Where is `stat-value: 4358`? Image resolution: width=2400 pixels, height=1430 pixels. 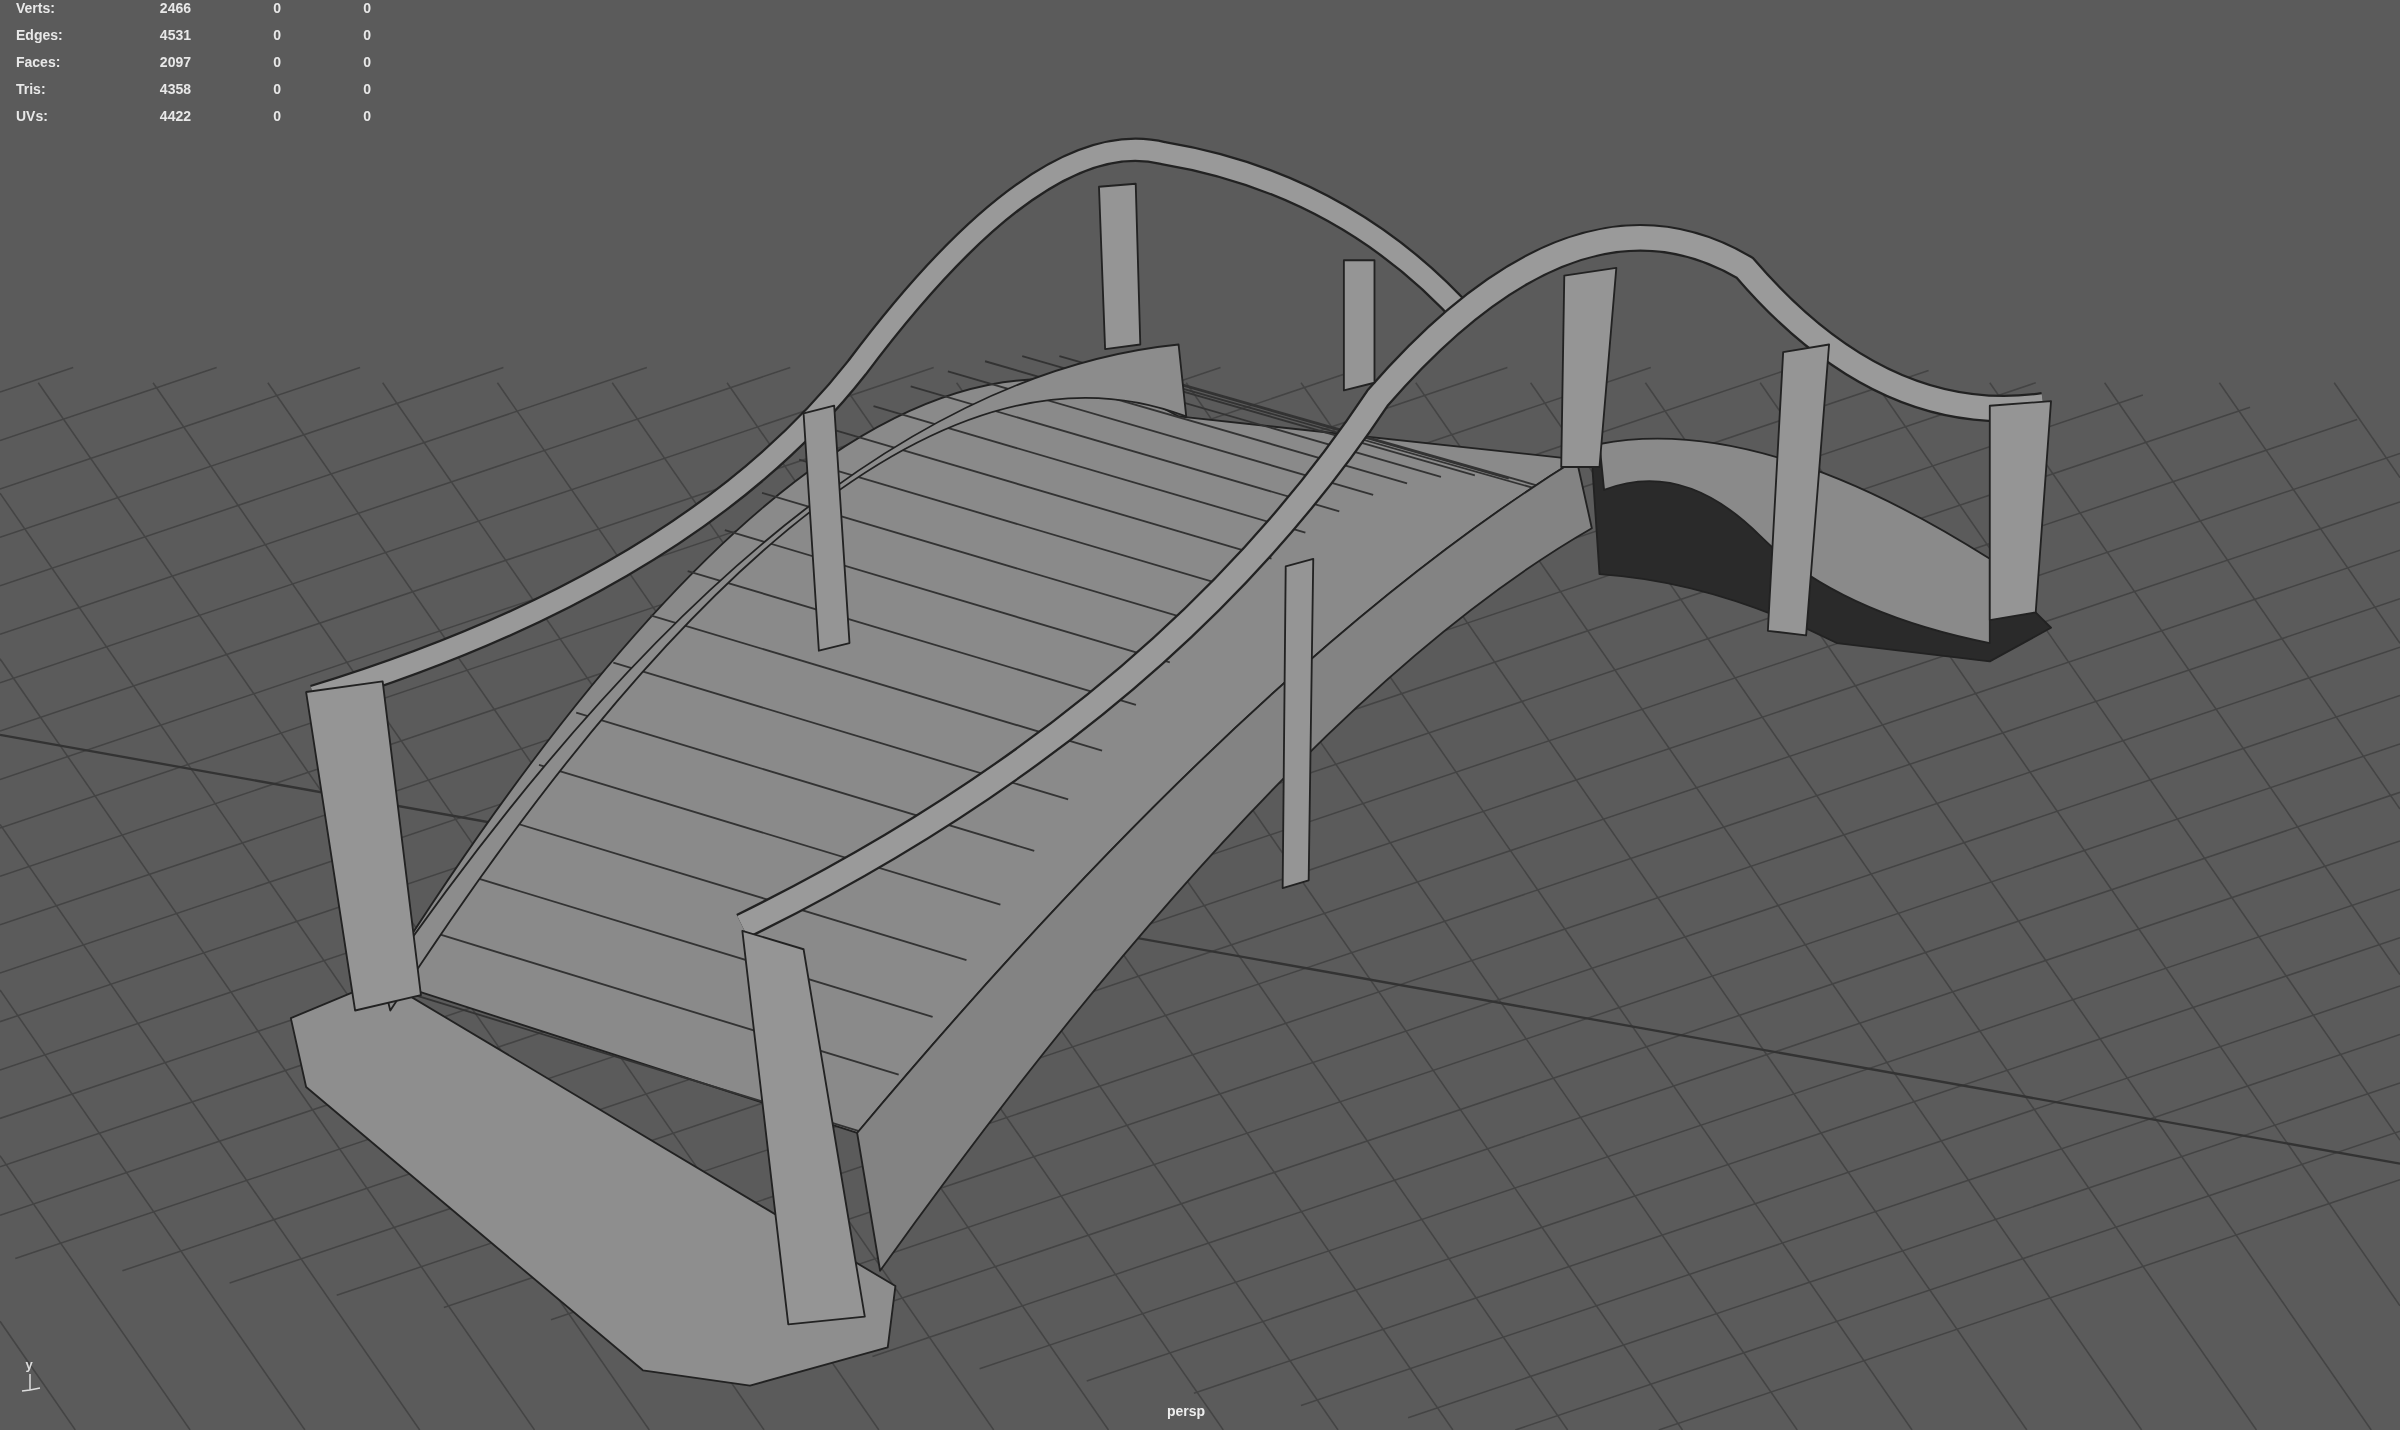 stat-value: 4358 is located at coordinates (174, 89).